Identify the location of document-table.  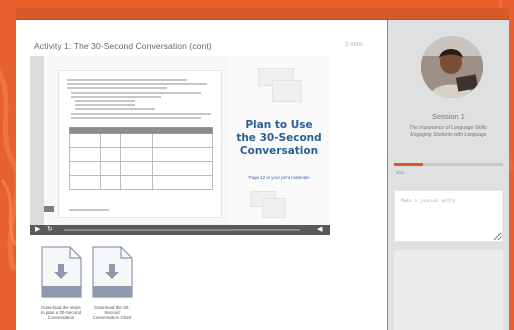
(141, 158).